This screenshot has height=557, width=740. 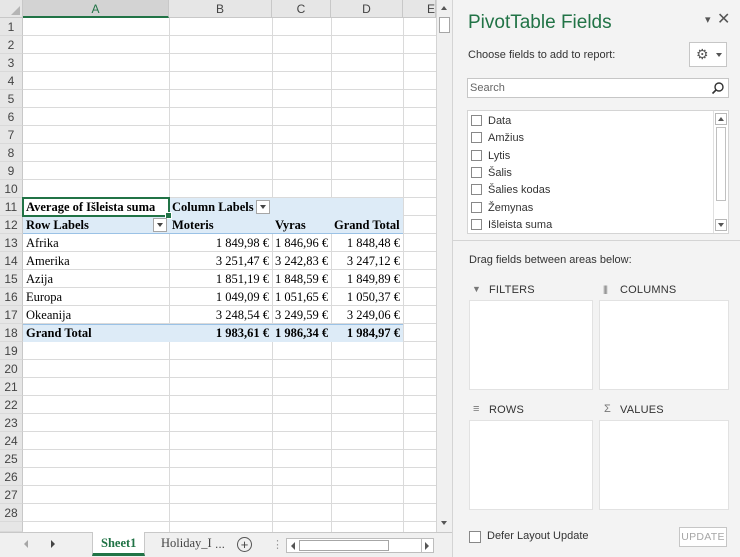 I want to click on horizontal-scrollbar, so click(x=360, y=545).